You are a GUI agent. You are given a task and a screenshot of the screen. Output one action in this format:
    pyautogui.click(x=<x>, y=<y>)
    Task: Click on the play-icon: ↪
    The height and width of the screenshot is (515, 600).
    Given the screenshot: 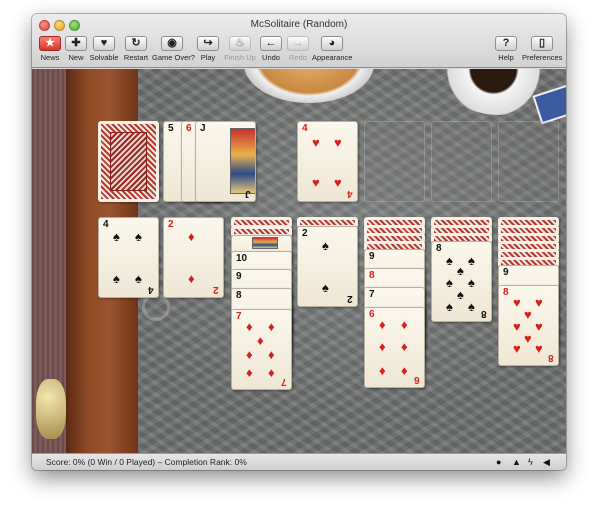 What is the action you would take?
    pyautogui.click(x=208, y=43)
    